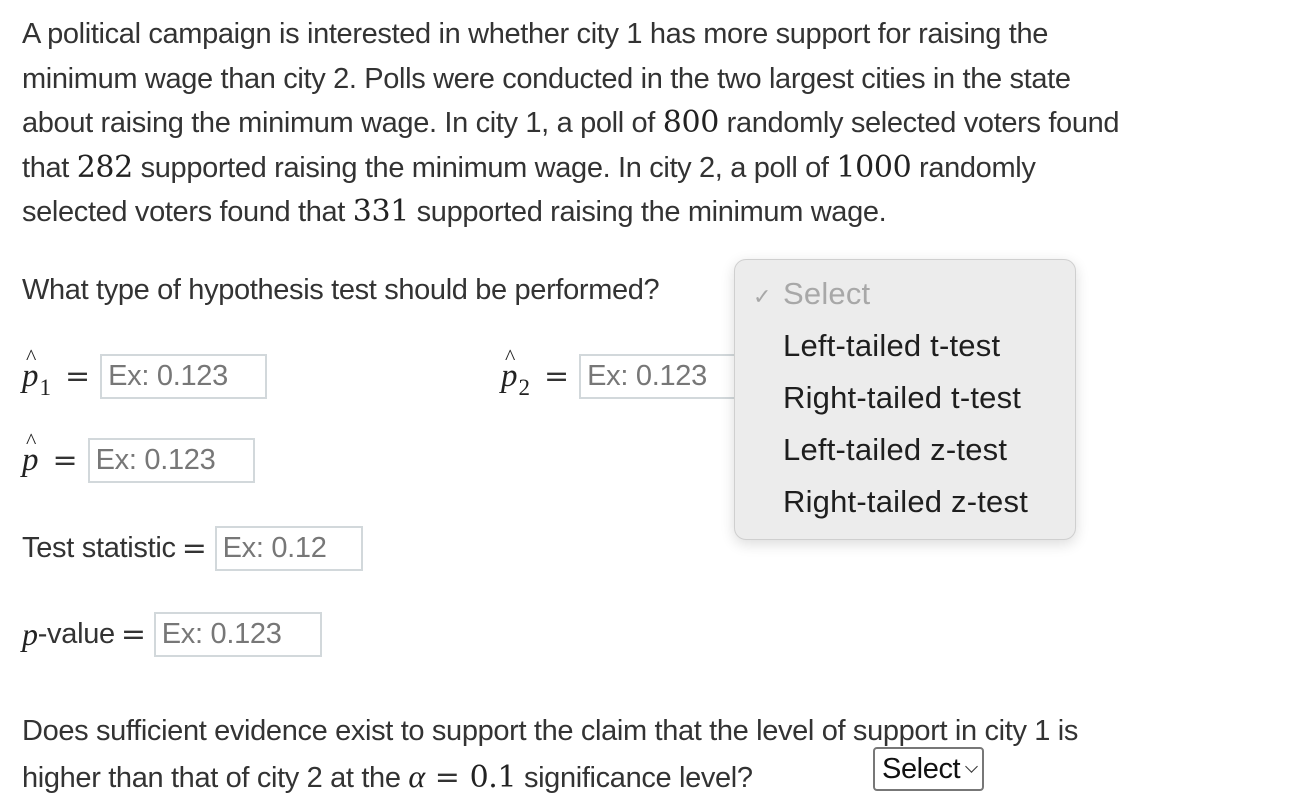 Image resolution: width=1290 pixels, height=806 pixels. I want to click on p-value-input, so click(237, 634).